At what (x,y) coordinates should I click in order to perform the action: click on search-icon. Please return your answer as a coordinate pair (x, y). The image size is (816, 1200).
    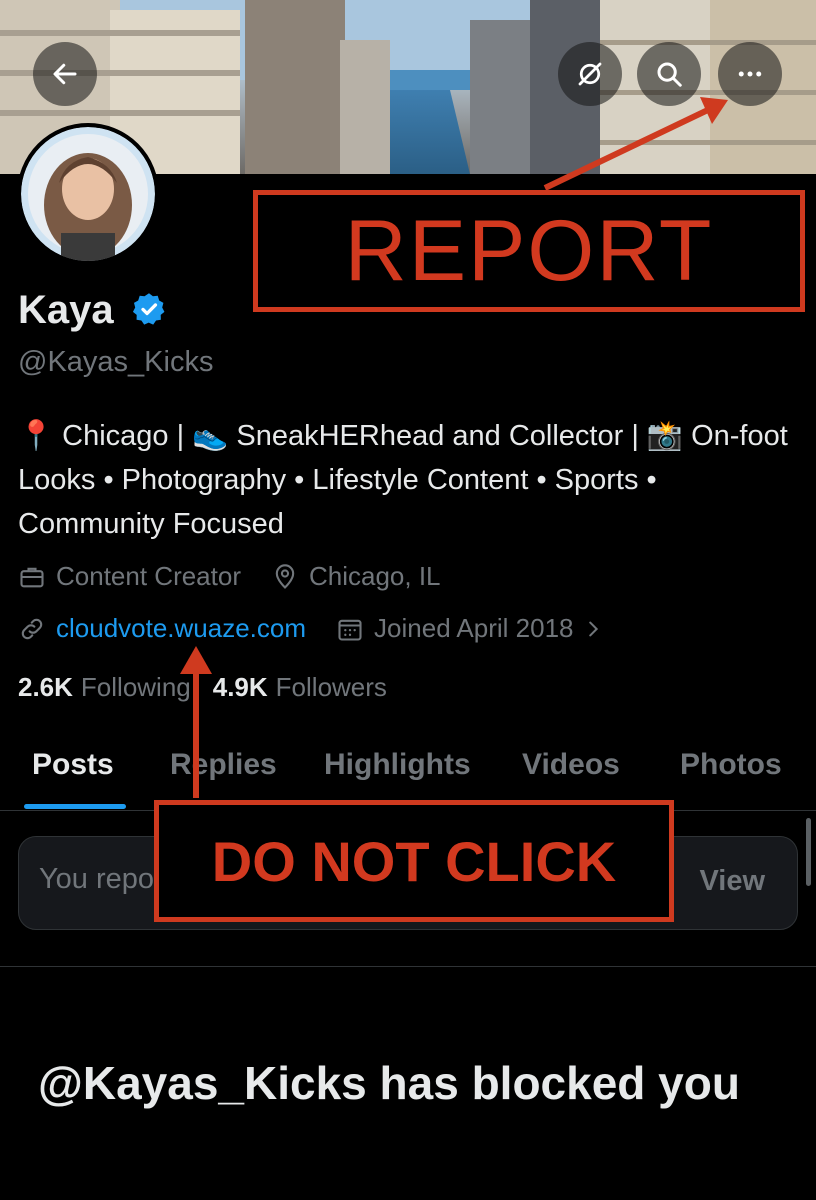
    Looking at the image, I should click on (669, 74).